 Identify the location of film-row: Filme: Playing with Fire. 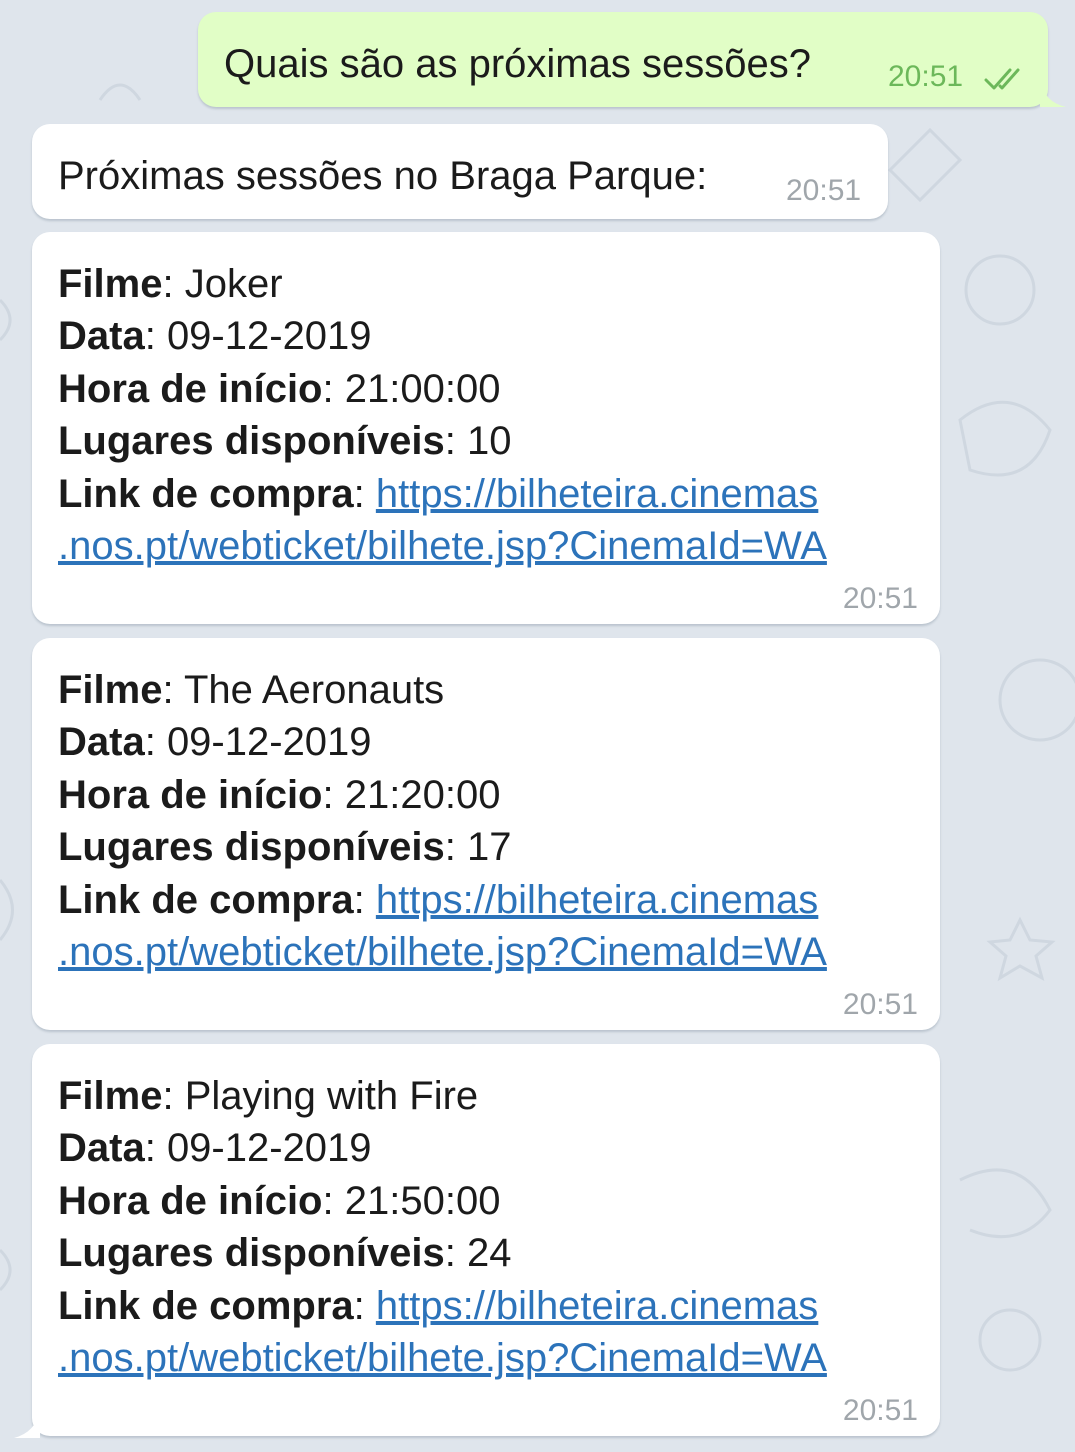
(442, 1096).